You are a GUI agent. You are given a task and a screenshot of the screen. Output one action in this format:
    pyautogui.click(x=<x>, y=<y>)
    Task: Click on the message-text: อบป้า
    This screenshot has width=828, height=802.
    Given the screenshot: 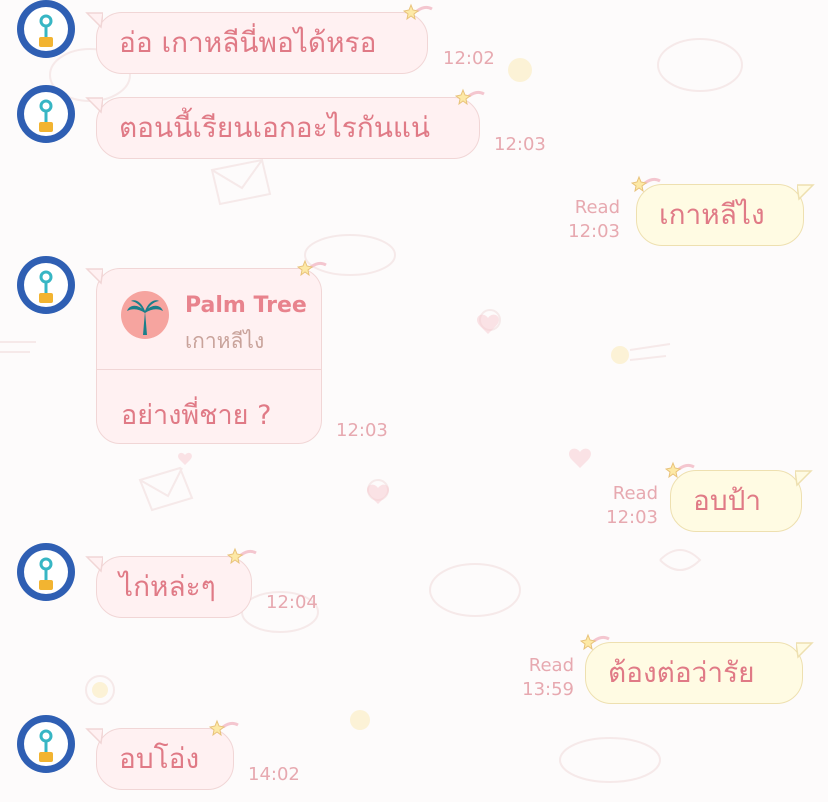 What is the action you would take?
    pyautogui.click(x=727, y=500)
    